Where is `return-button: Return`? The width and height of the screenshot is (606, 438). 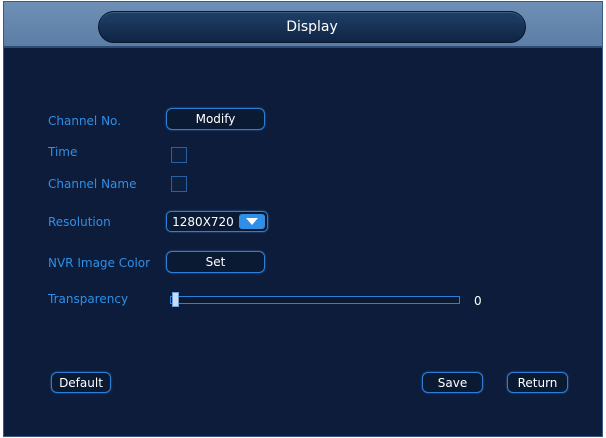 return-button: Return is located at coordinates (537, 382).